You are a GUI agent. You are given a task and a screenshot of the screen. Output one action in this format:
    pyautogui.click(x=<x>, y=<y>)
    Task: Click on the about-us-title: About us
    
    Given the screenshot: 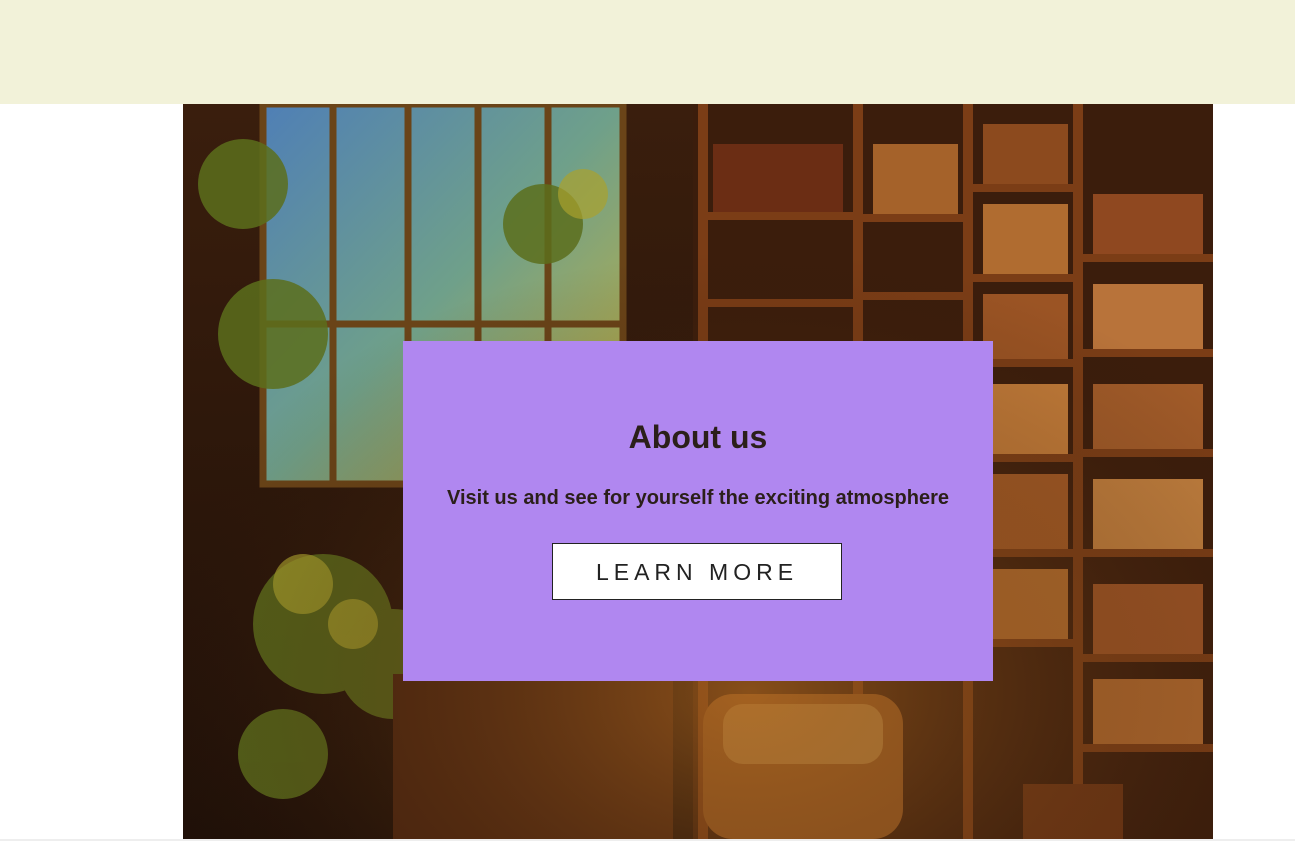 What is the action you would take?
    pyautogui.click(x=698, y=437)
    